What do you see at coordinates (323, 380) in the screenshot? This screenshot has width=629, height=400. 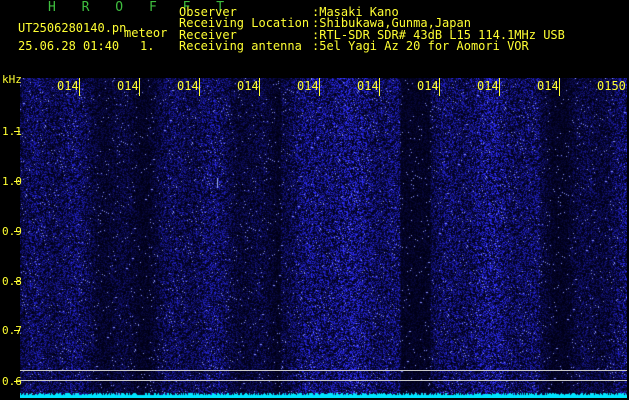 I see `reference-line-lower` at bounding box center [323, 380].